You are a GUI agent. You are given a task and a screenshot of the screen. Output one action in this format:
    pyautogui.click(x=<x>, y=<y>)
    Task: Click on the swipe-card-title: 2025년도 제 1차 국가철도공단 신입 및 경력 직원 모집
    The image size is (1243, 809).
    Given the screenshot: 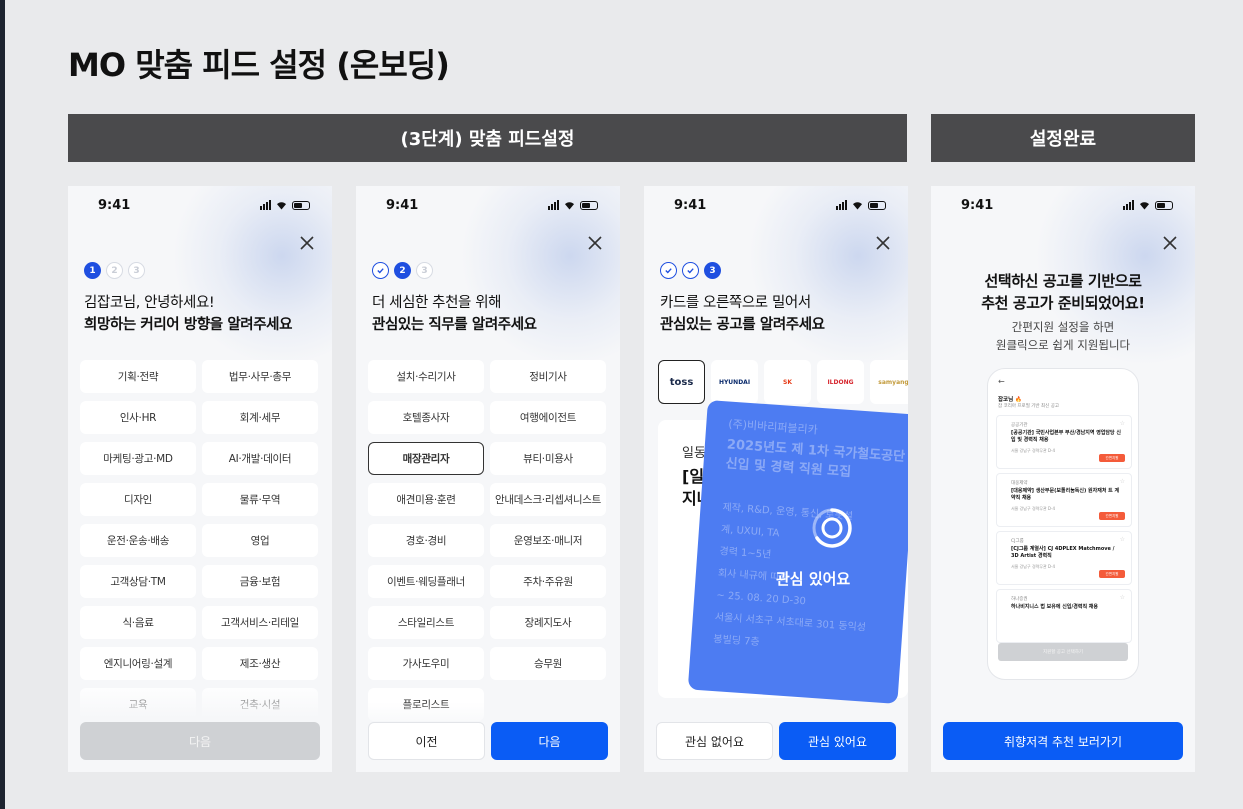 What is the action you would take?
    pyautogui.click(x=815, y=459)
    